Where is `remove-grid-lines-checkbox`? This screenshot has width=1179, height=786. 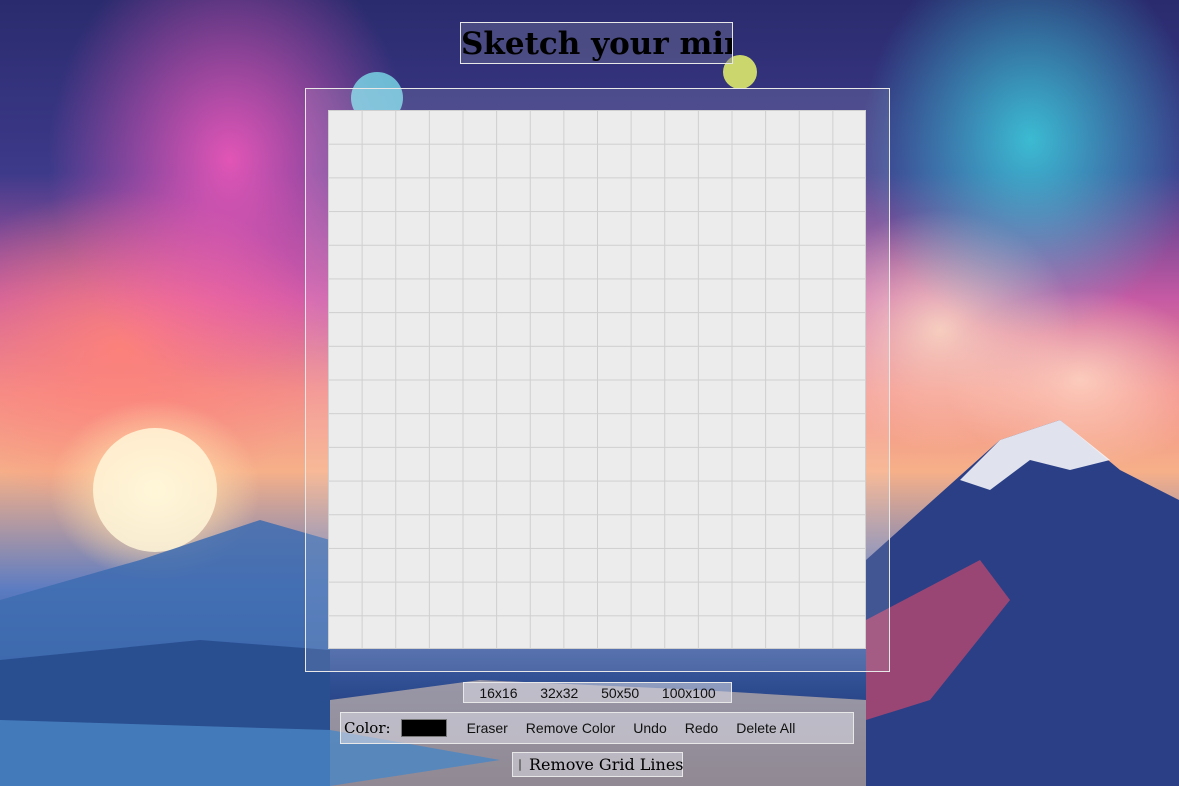 remove-grid-lines-checkbox is located at coordinates (520, 764).